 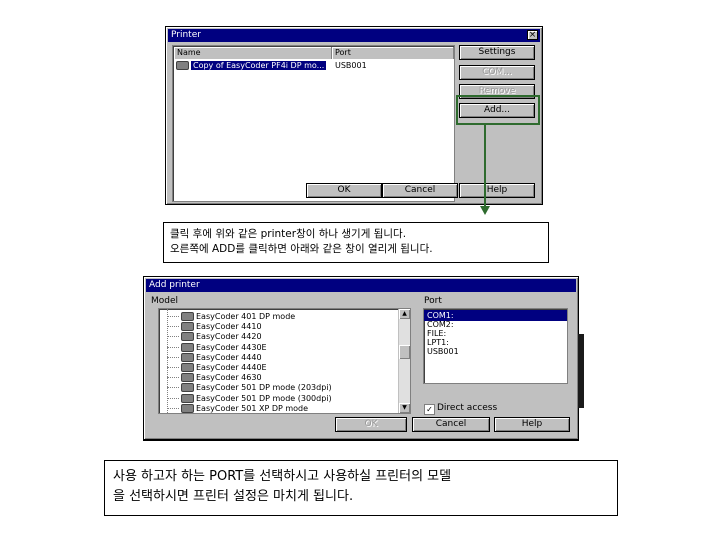 I want to click on help-button: Help, so click(x=497, y=190).